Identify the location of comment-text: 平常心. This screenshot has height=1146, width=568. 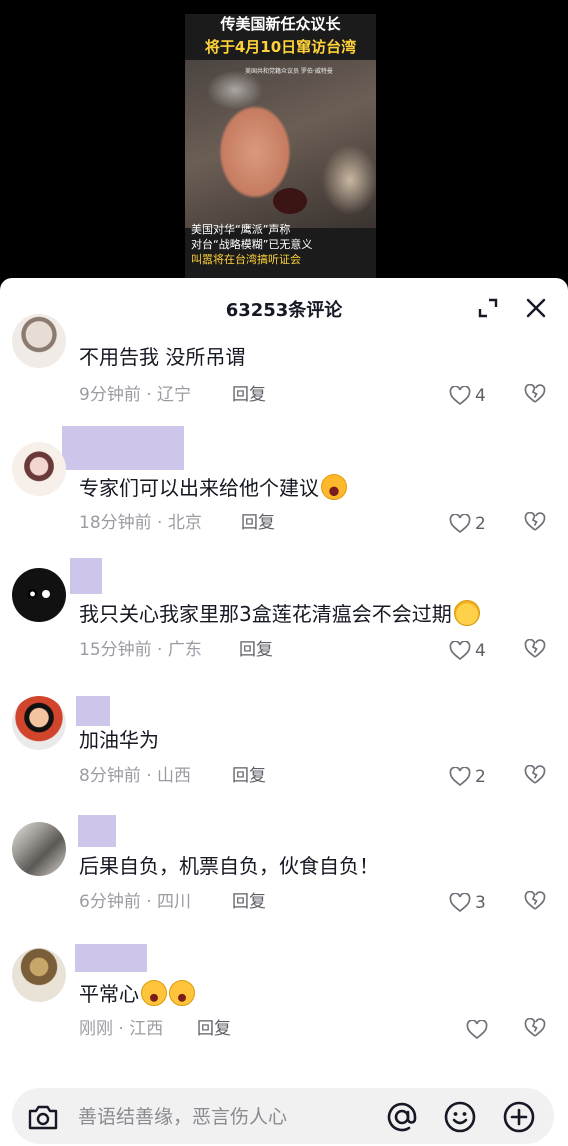
(137, 993).